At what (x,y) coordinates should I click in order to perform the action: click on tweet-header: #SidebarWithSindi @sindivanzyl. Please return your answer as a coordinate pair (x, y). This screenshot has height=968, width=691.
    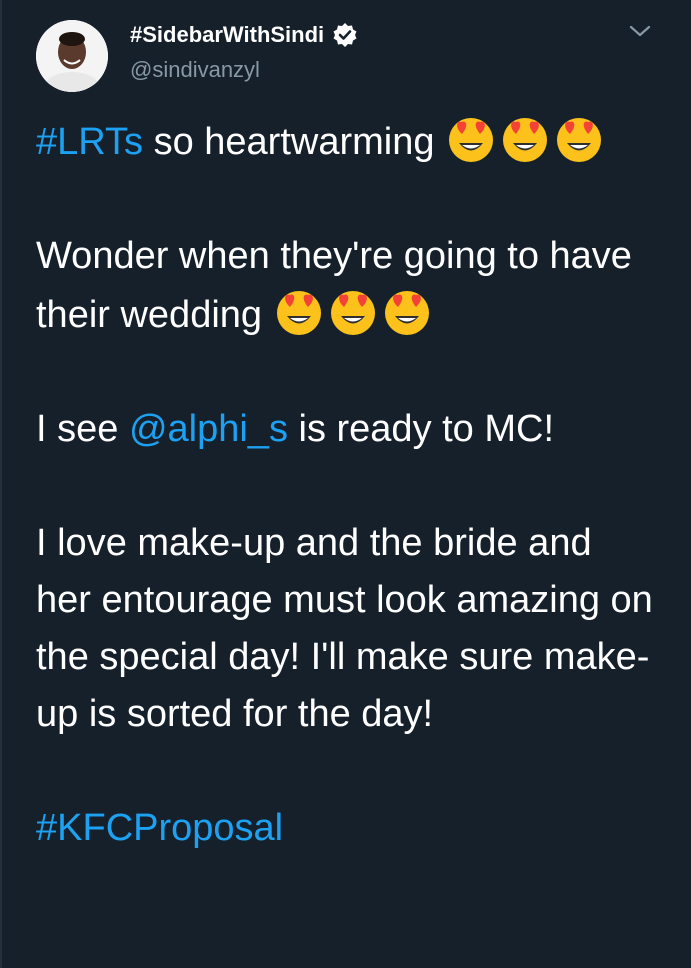
    Looking at the image, I should click on (356, 56).